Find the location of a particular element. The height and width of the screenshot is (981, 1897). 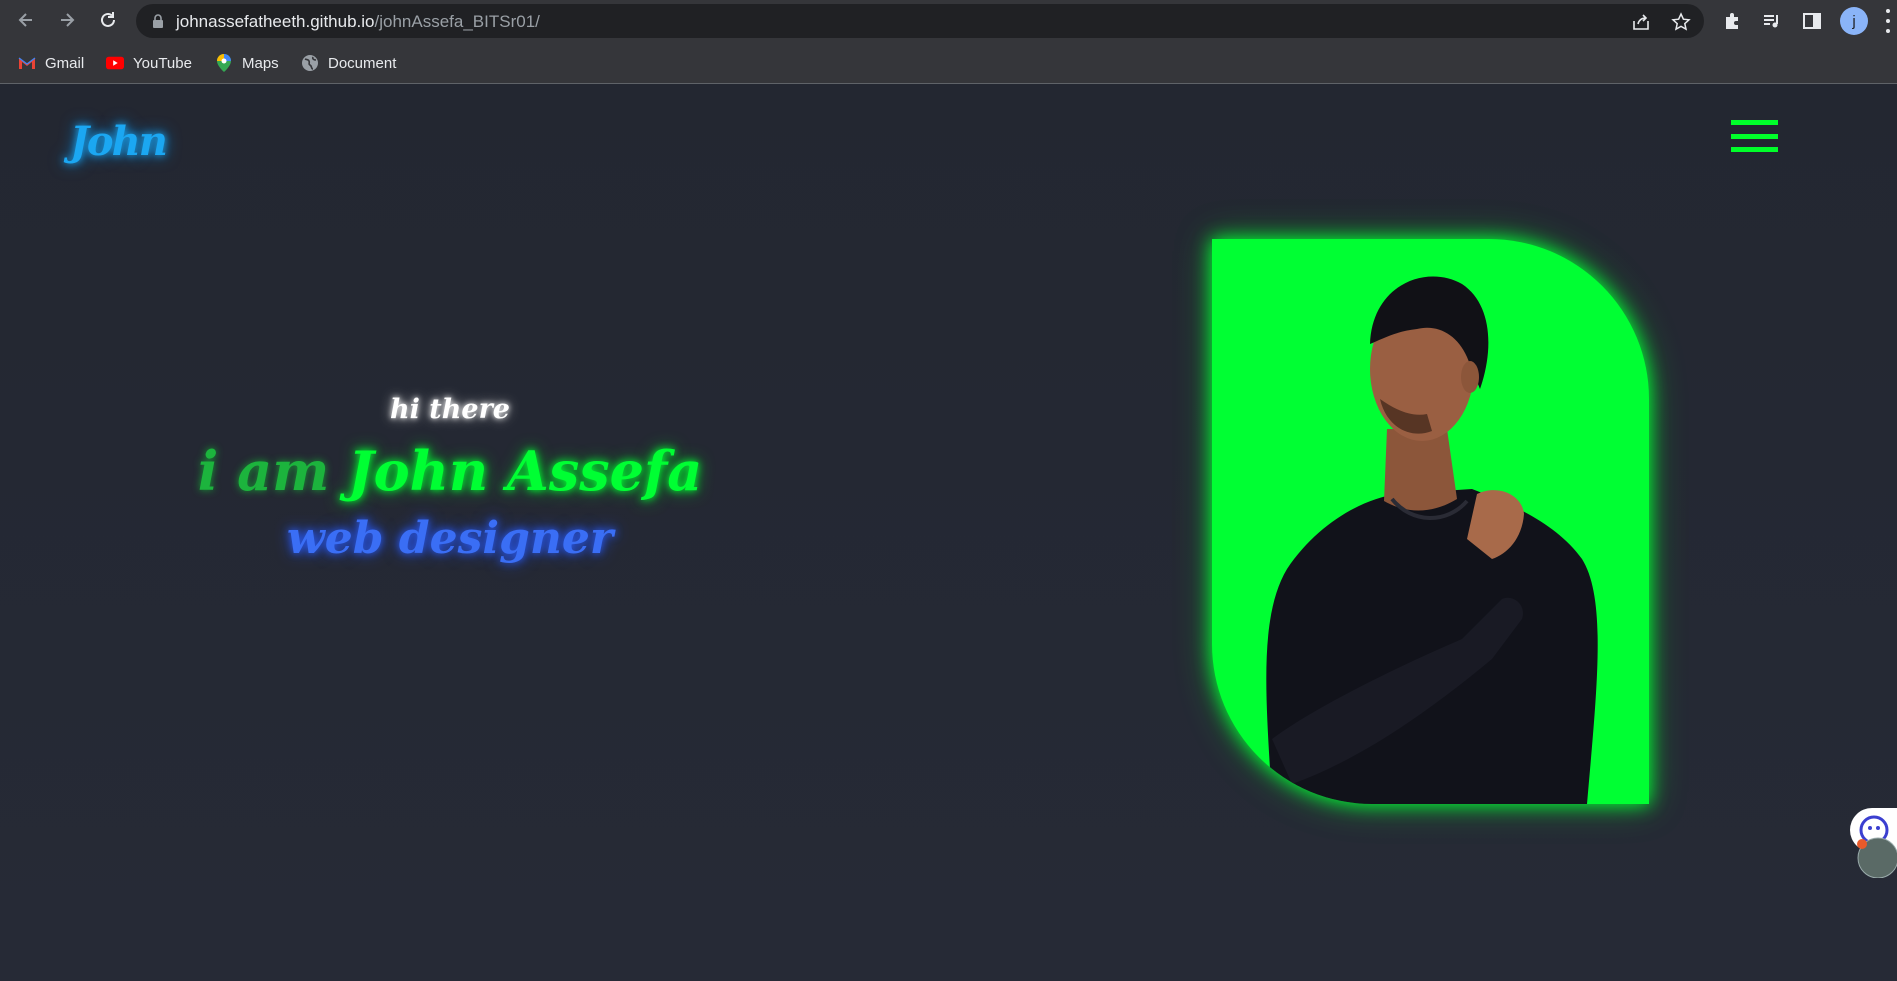

hero-role: web designer is located at coordinates (450, 538).